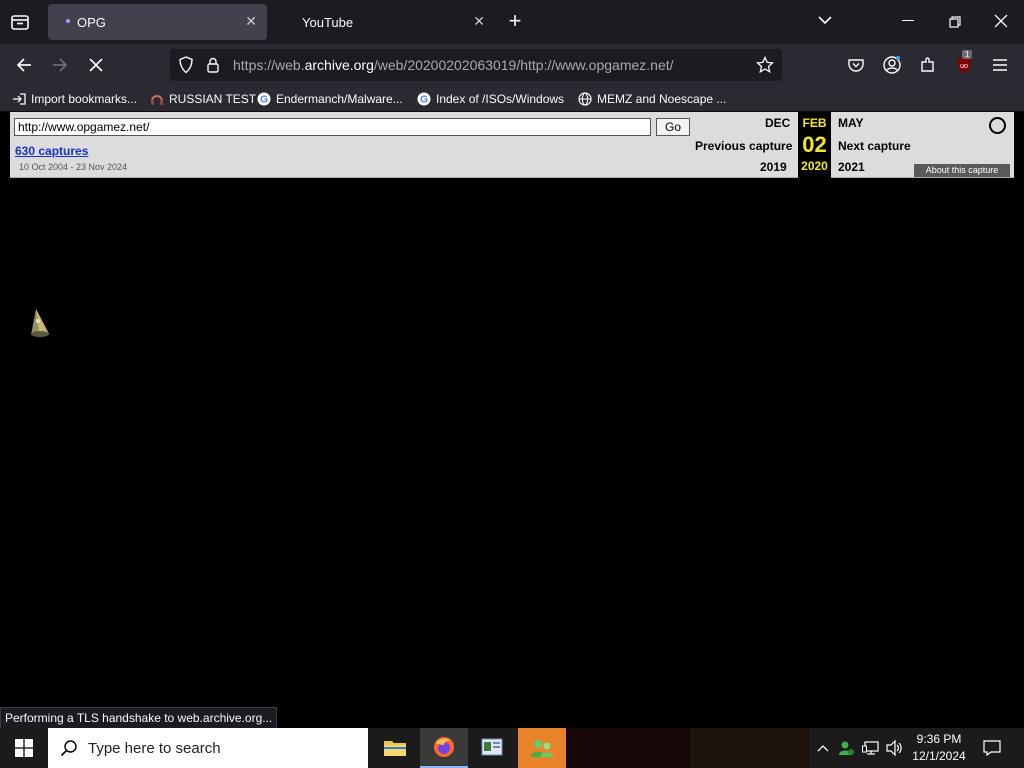  I want to click on close-window-button, so click(1001, 23).